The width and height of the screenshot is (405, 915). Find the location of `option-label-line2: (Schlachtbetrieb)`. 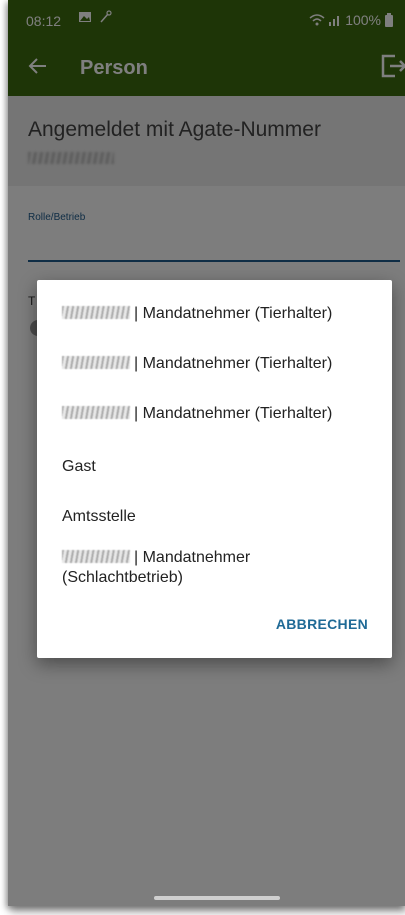

option-label-line2: (Schlachtbetrieb) is located at coordinates (122, 577).